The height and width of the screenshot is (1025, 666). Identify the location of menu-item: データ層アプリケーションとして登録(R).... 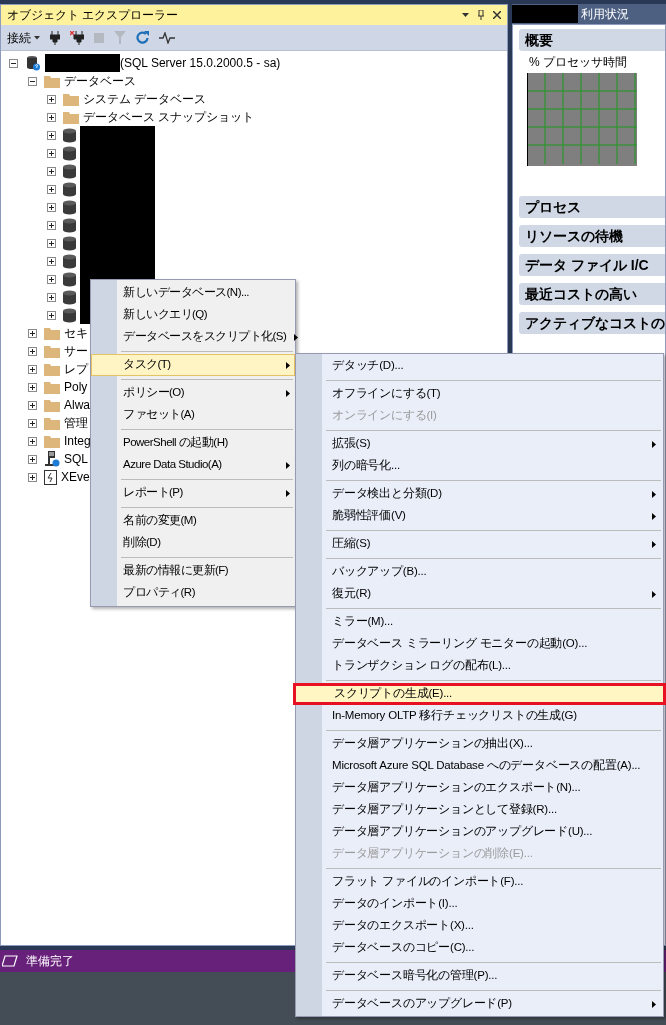
(479, 810).